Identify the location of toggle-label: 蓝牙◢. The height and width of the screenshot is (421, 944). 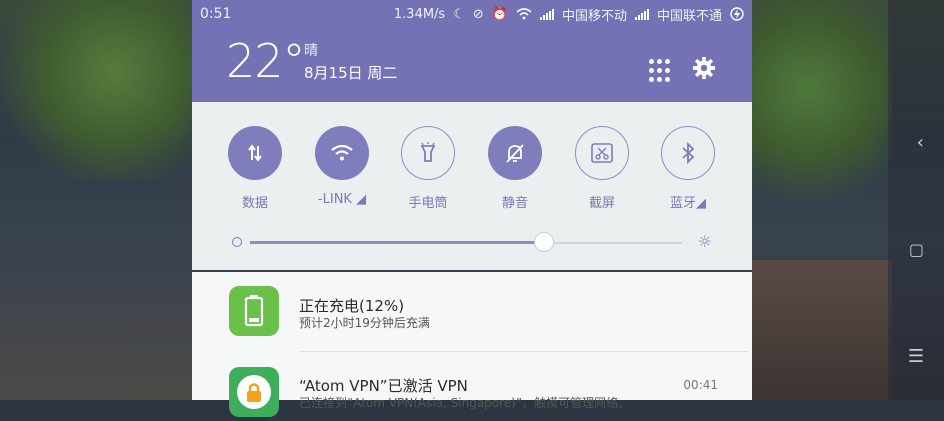
(688, 203).